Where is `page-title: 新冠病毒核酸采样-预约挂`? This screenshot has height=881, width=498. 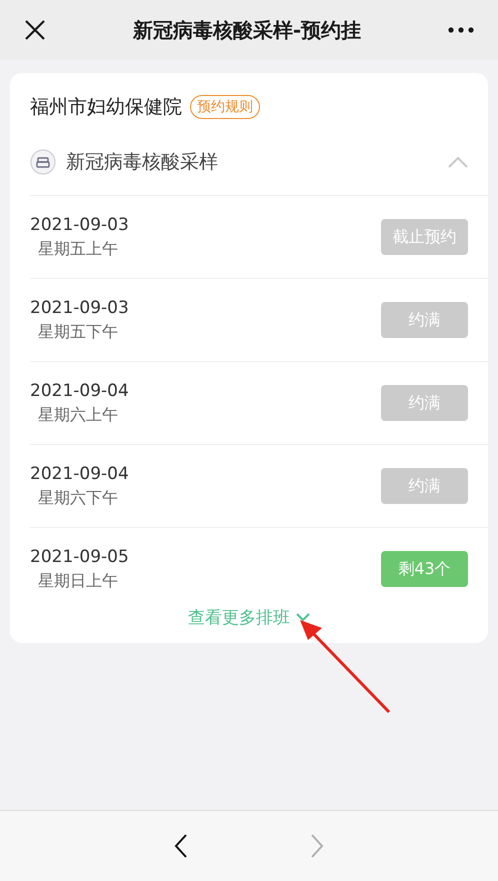 page-title: 新冠病毒核酸采样-预约挂 is located at coordinates (247, 30).